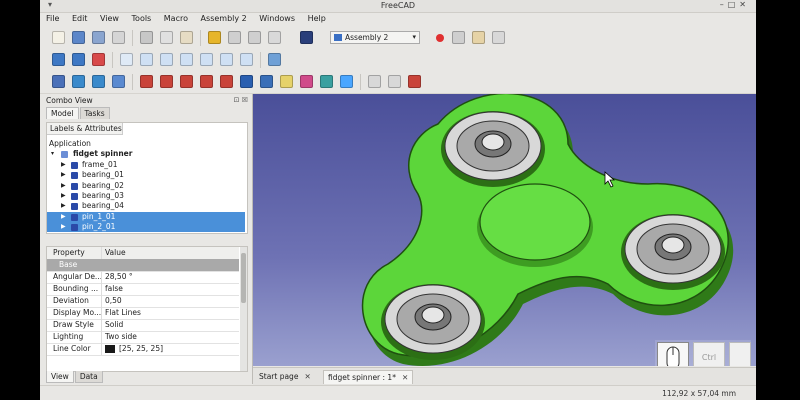  I want to click on view-front-icon, so click(146, 59).